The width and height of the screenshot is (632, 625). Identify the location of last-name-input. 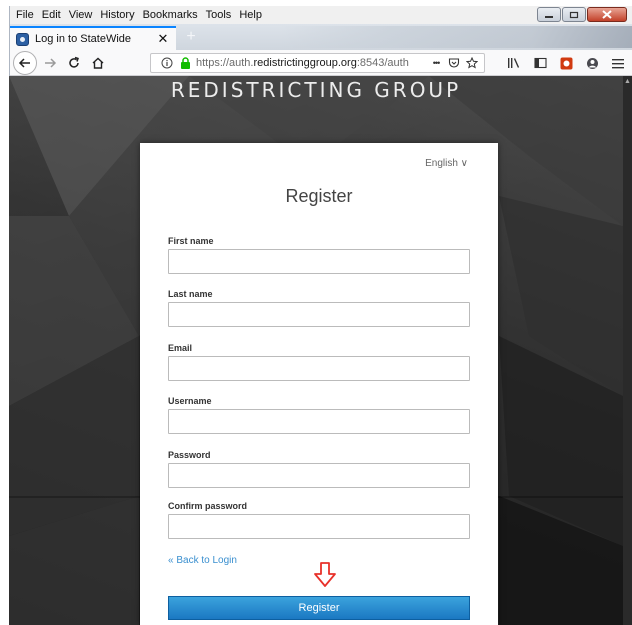
(319, 314).